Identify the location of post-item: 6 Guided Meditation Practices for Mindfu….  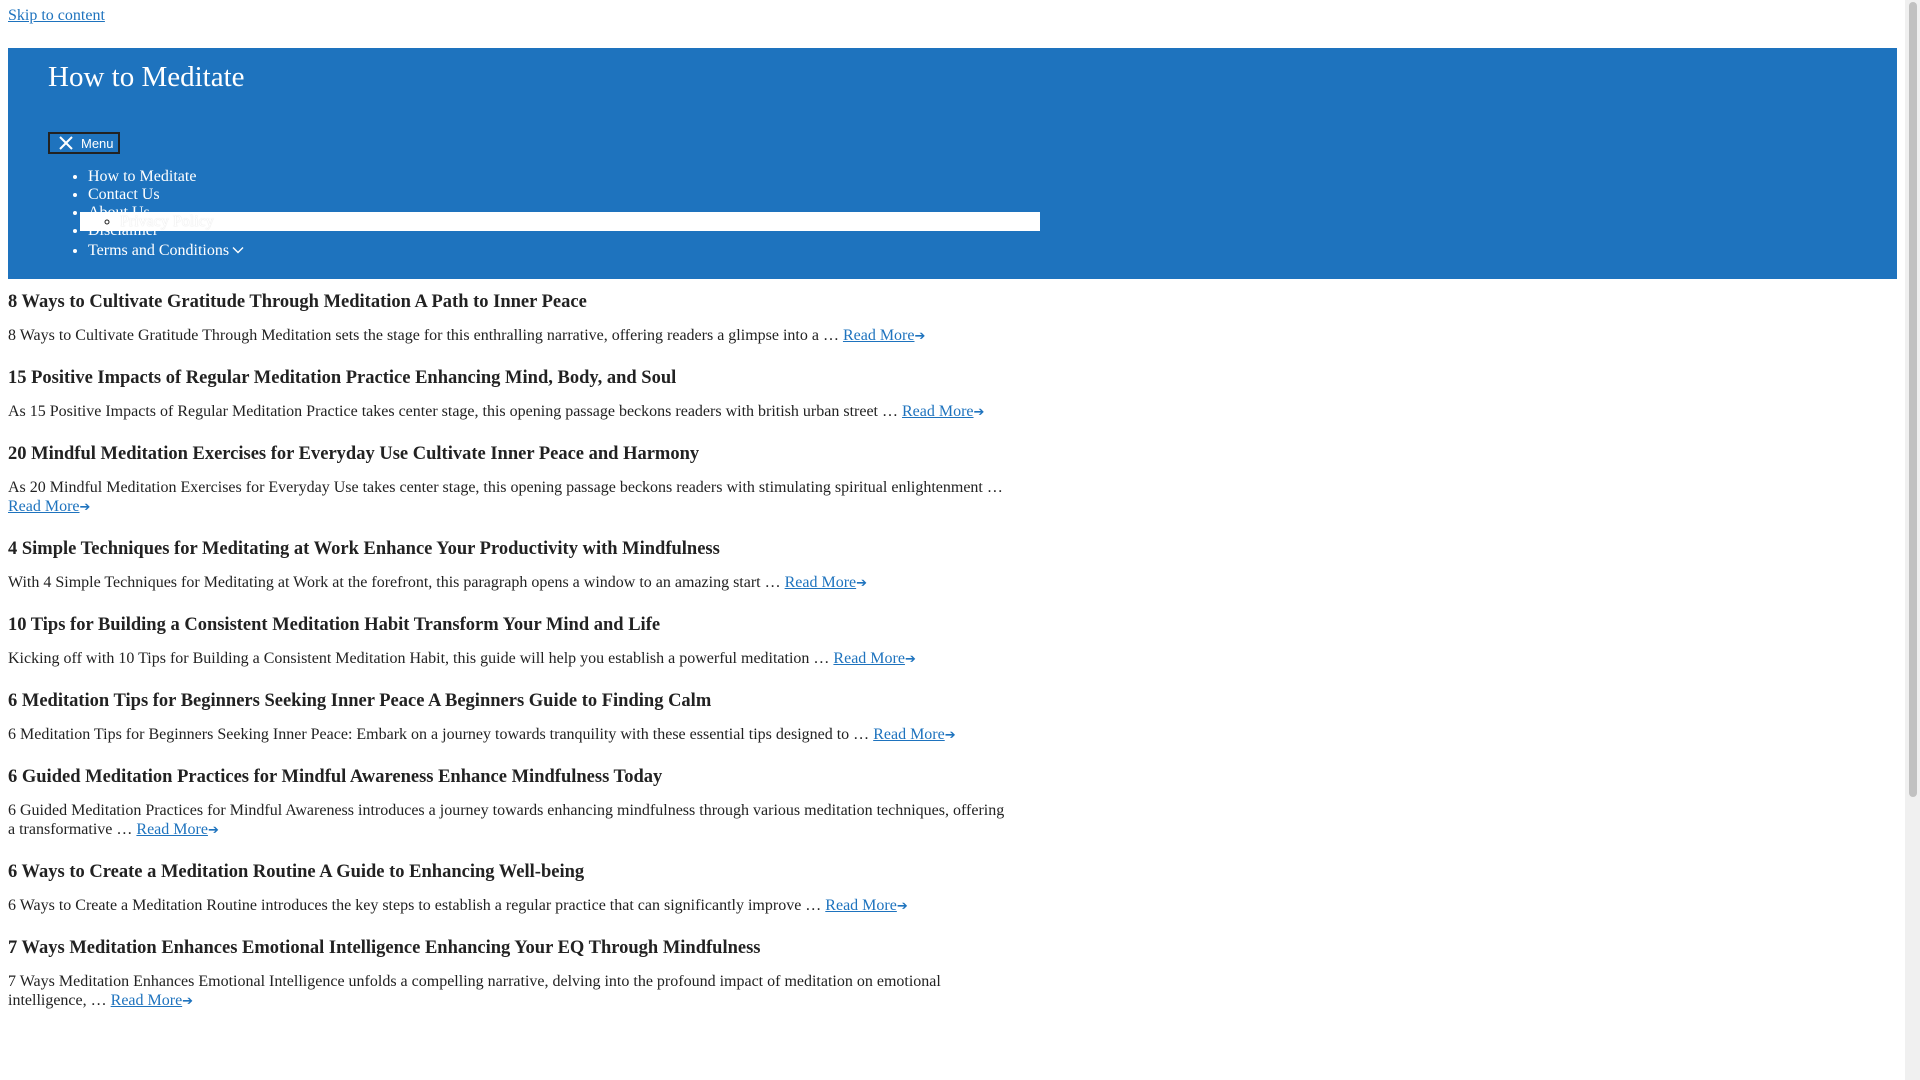
(508, 802).